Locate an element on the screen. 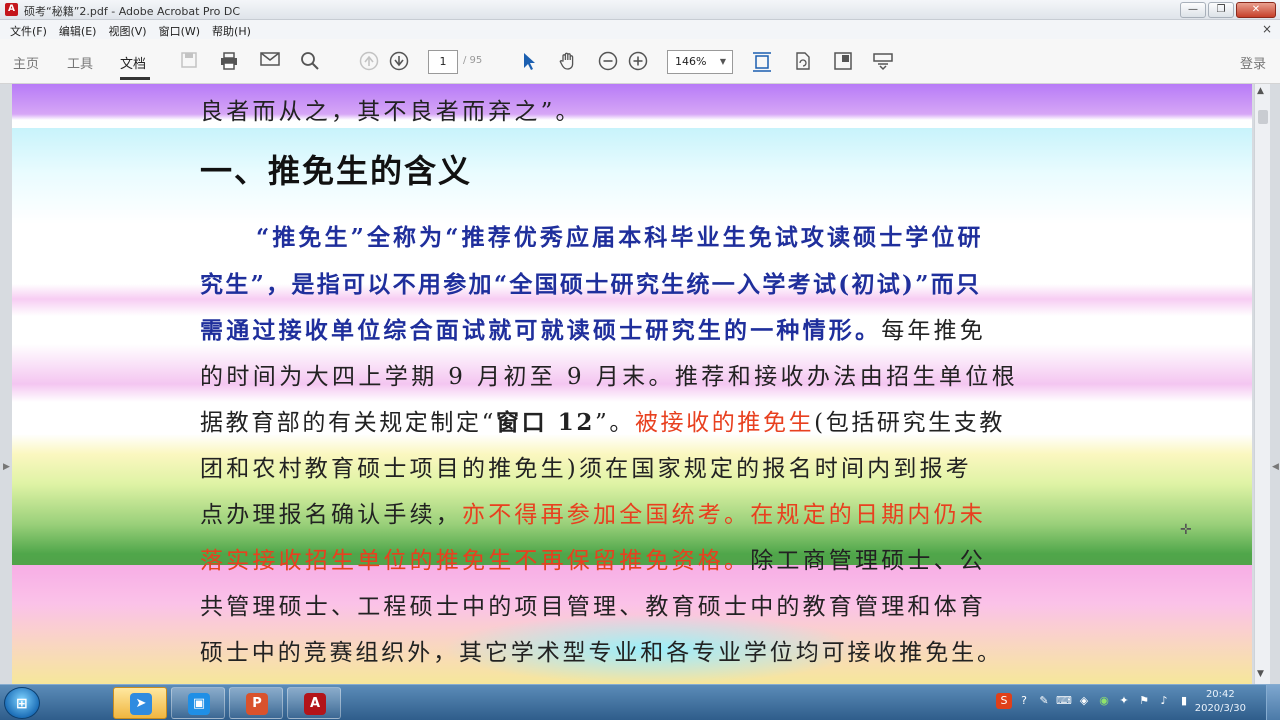 Image resolution: width=1280 pixels, height=720 pixels. restore-button: ❐ is located at coordinates (1221, 10).